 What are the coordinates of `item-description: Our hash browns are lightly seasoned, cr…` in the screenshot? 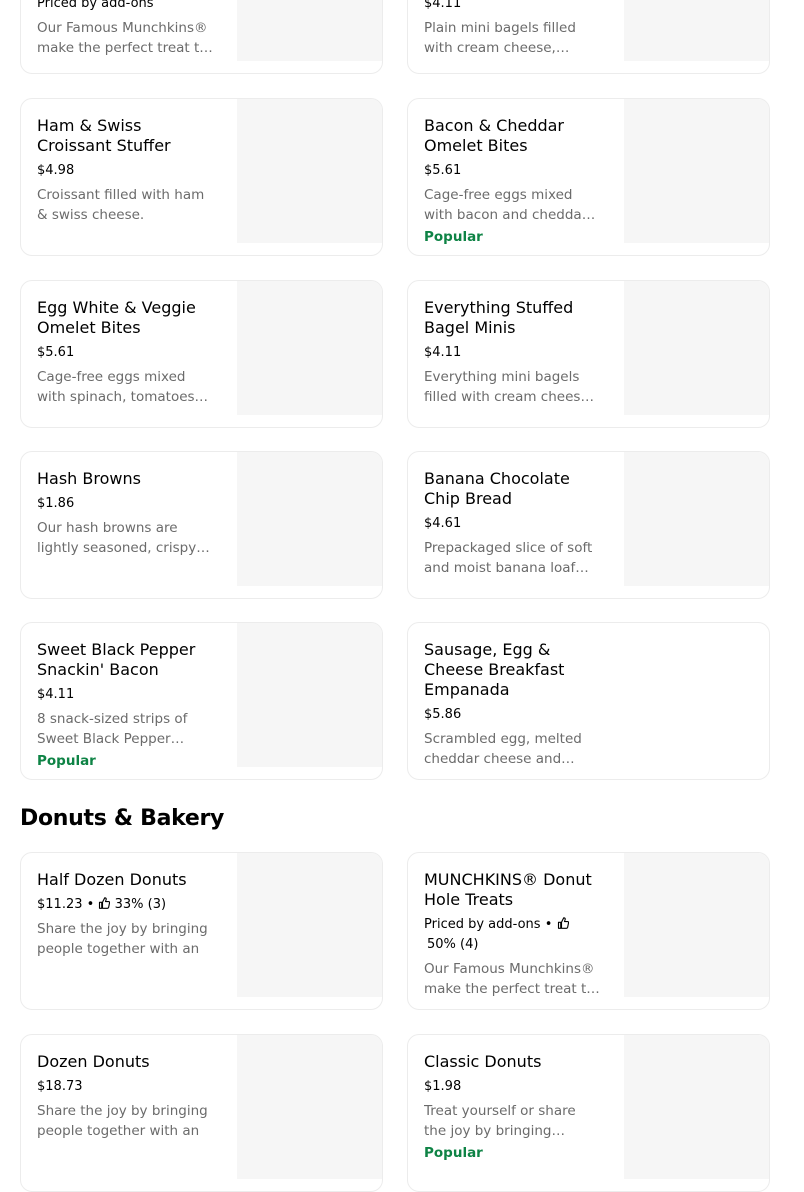 It's located at (117, 538).